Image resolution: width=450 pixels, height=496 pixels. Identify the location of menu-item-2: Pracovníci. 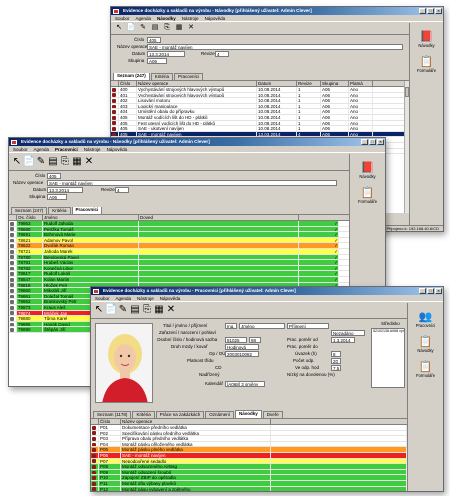
(66, 149).